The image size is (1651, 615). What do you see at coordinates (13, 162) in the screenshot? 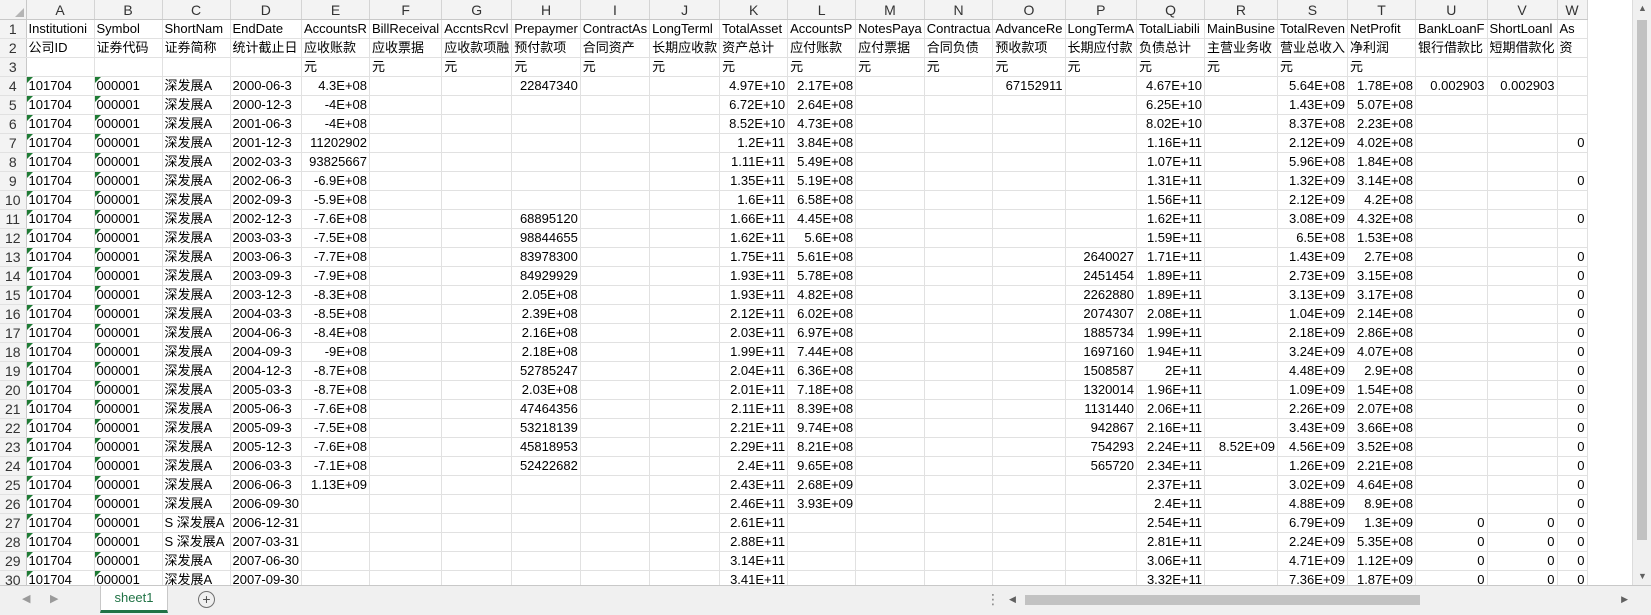
I see `row-header: 8` at bounding box center [13, 162].